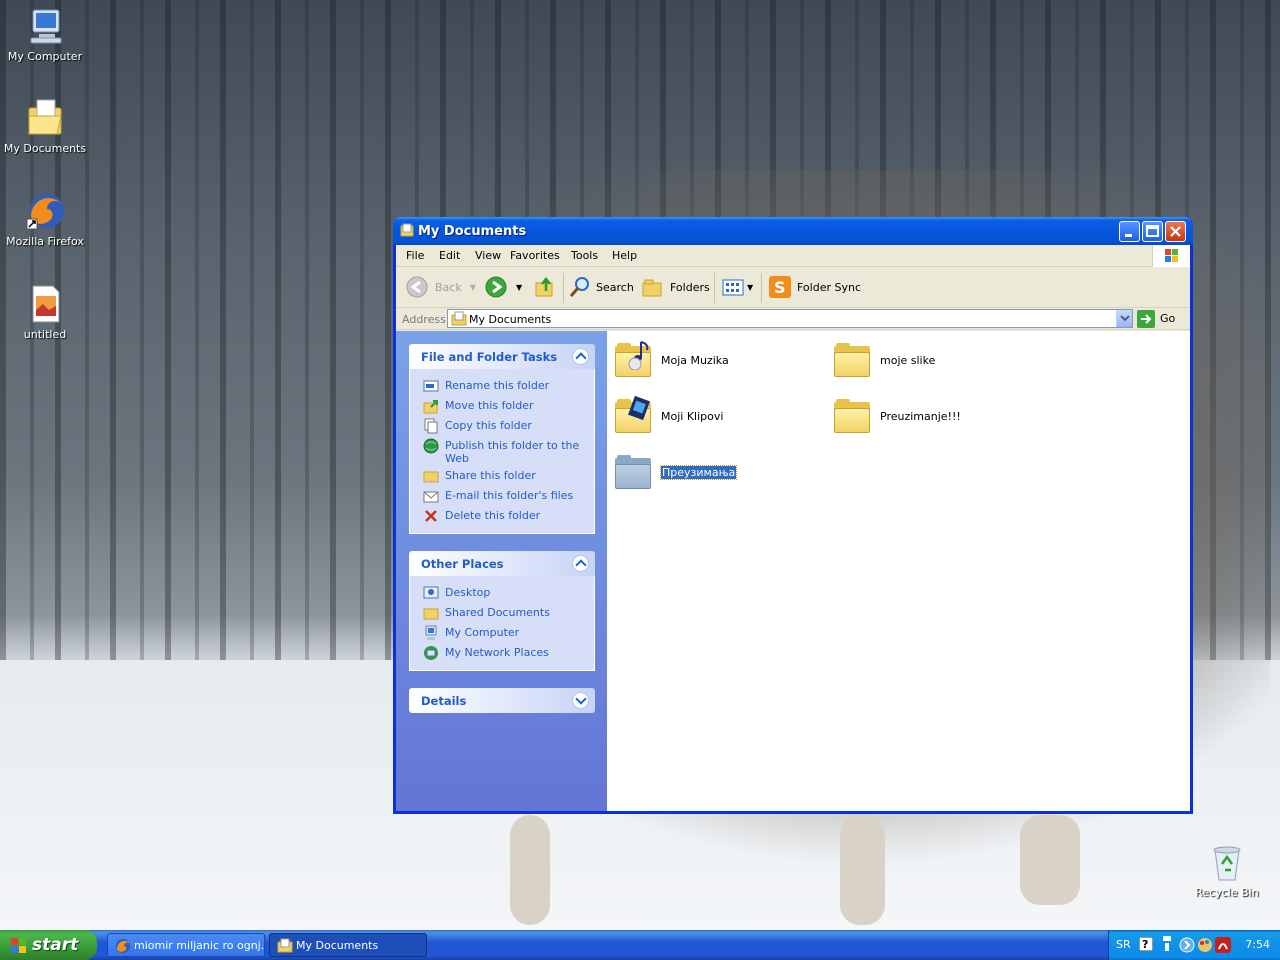 The width and height of the screenshot is (1280, 960). Describe the element at coordinates (1205, 945) in the screenshot. I see `palette-tray-icon` at that location.